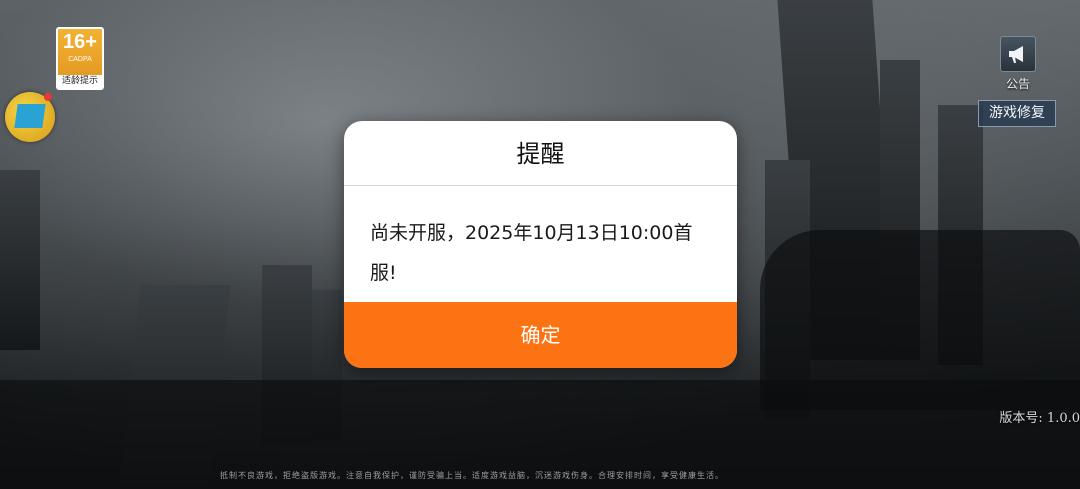 This screenshot has height=489, width=1080. I want to click on age-rating-number: 16+, so click(80, 42).